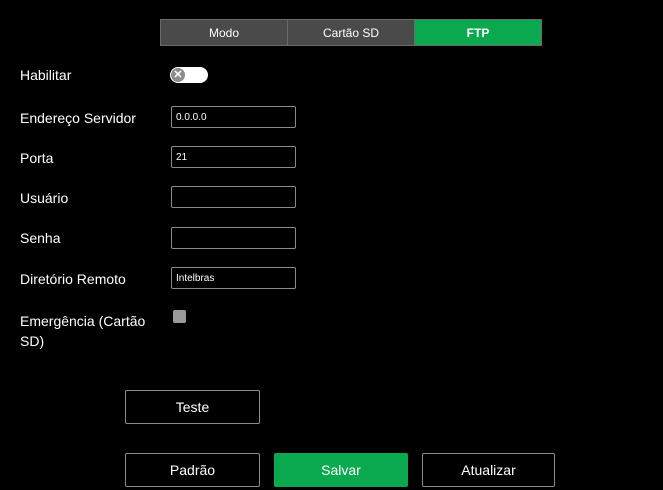  I want to click on password-label: Senha, so click(40, 238).